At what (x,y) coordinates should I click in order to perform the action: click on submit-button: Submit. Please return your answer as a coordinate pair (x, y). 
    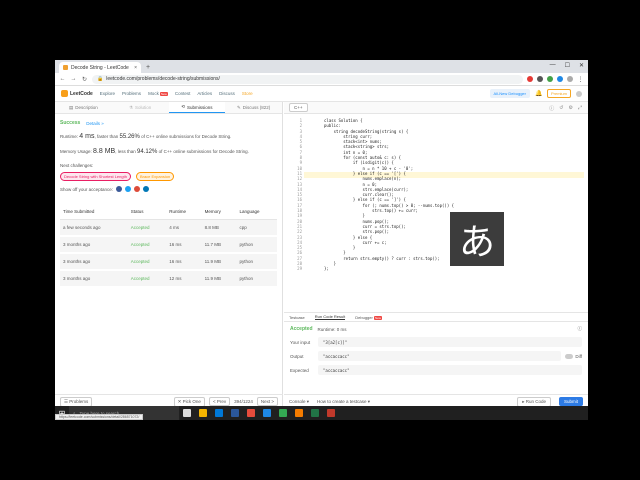
    Looking at the image, I should click on (570, 401).